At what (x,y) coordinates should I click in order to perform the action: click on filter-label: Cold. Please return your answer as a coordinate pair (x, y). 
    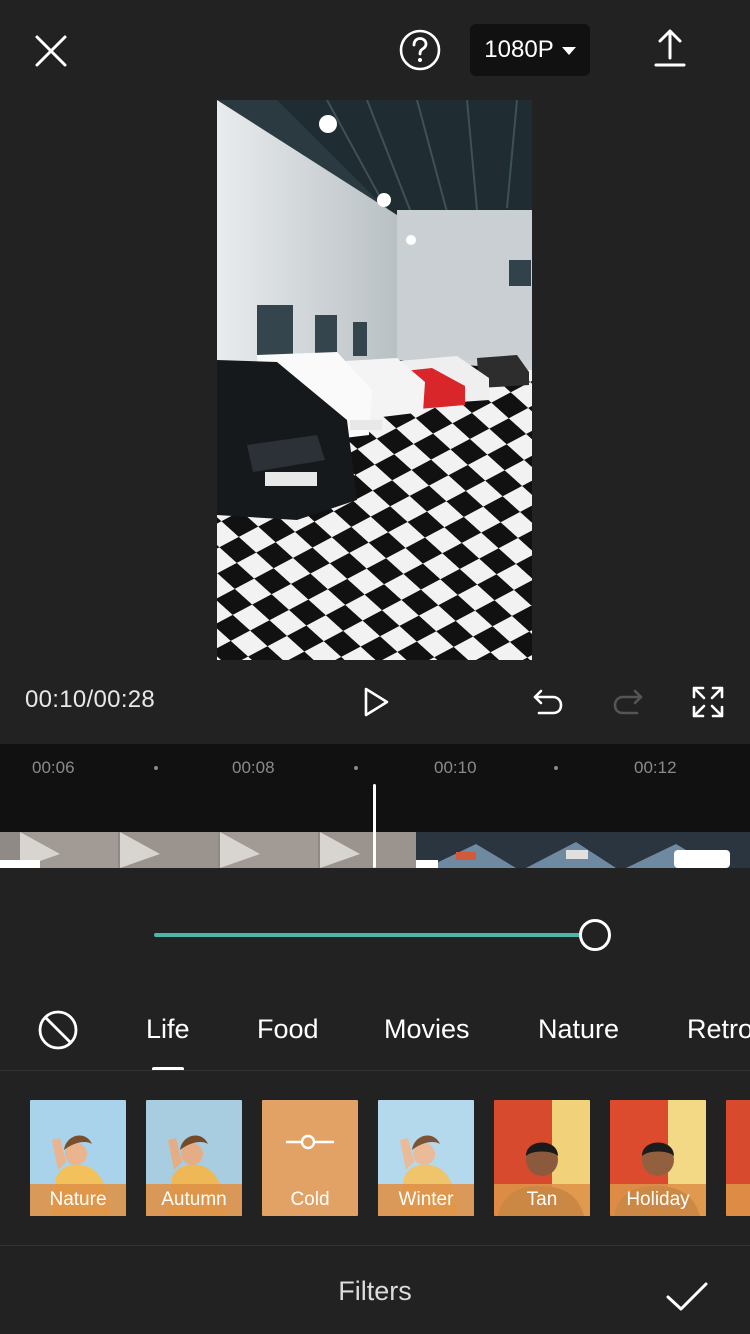
    Looking at the image, I should click on (310, 1199).